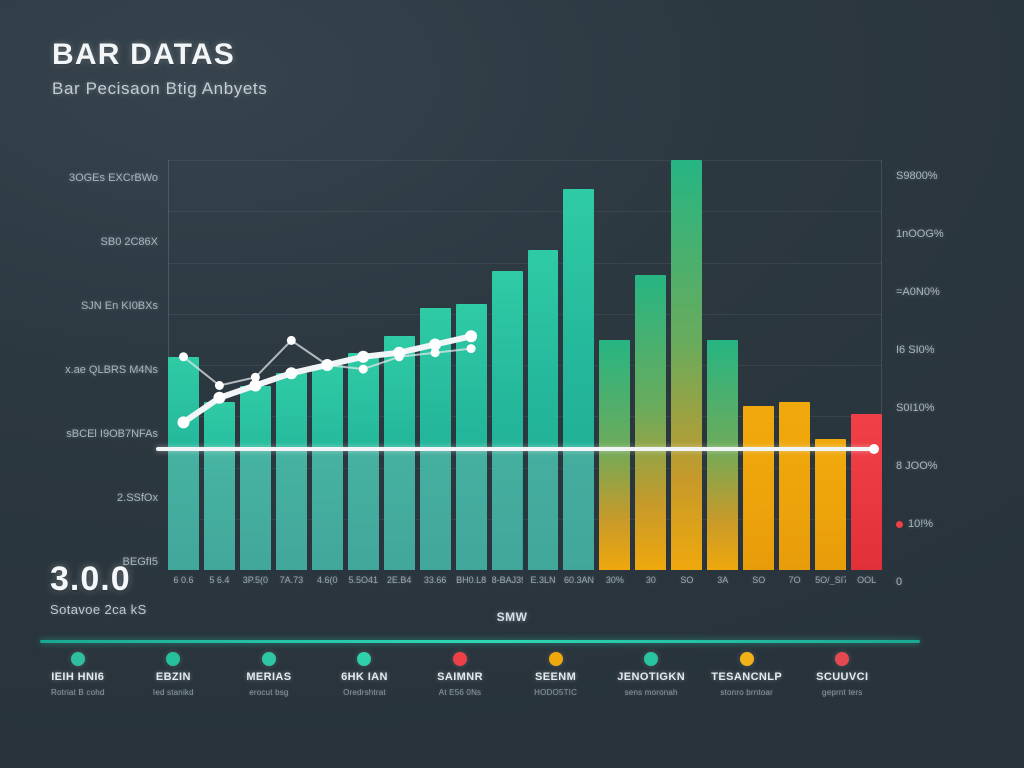 The height and width of the screenshot is (768, 1024). Describe the element at coordinates (915, 350) in the screenshot. I see `y-axis-right-tick: I6 SI0%` at that location.